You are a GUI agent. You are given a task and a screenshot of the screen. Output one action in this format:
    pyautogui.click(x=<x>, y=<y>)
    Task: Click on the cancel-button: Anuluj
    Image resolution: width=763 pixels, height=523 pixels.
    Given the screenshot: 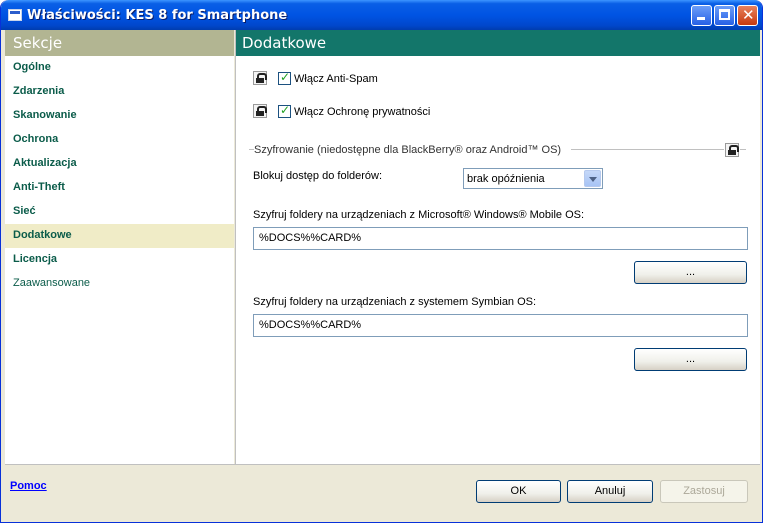 What is the action you would take?
    pyautogui.click(x=610, y=491)
    